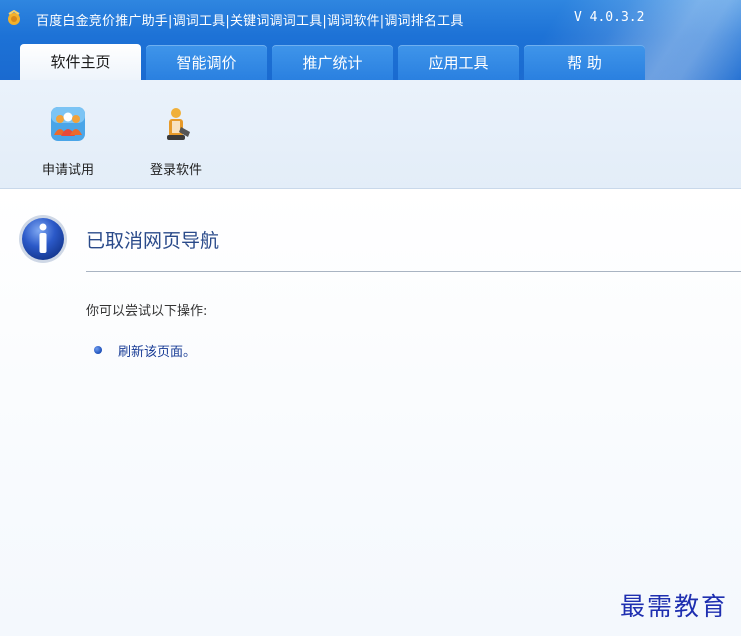 The height and width of the screenshot is (636, 741). I want to click on tab-promotion-stats: 推广统计, so click(332, 62).